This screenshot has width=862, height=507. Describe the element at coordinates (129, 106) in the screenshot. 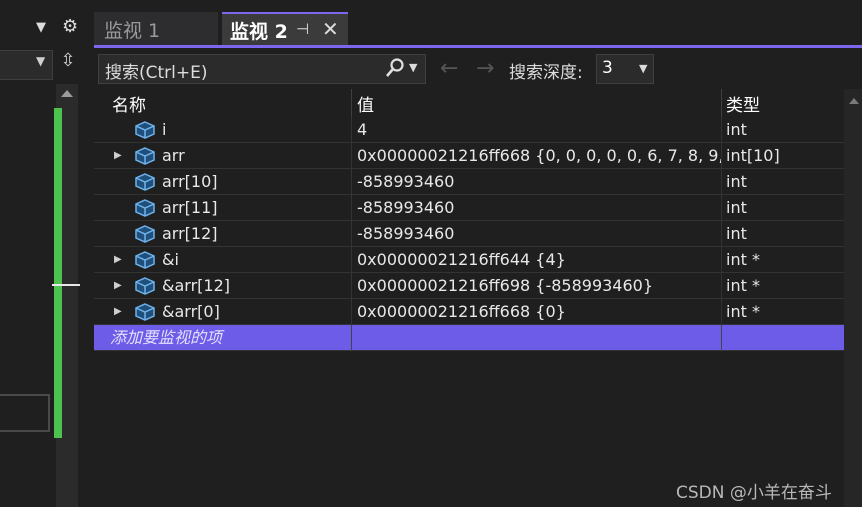

I see `column-header-label: 名称` at that location.